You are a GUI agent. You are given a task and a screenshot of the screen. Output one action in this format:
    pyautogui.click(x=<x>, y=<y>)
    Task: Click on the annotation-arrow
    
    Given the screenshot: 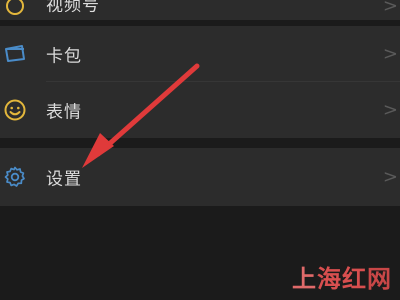 What is the action you would take?
    pyautogui.click(x=141, y=115)
    